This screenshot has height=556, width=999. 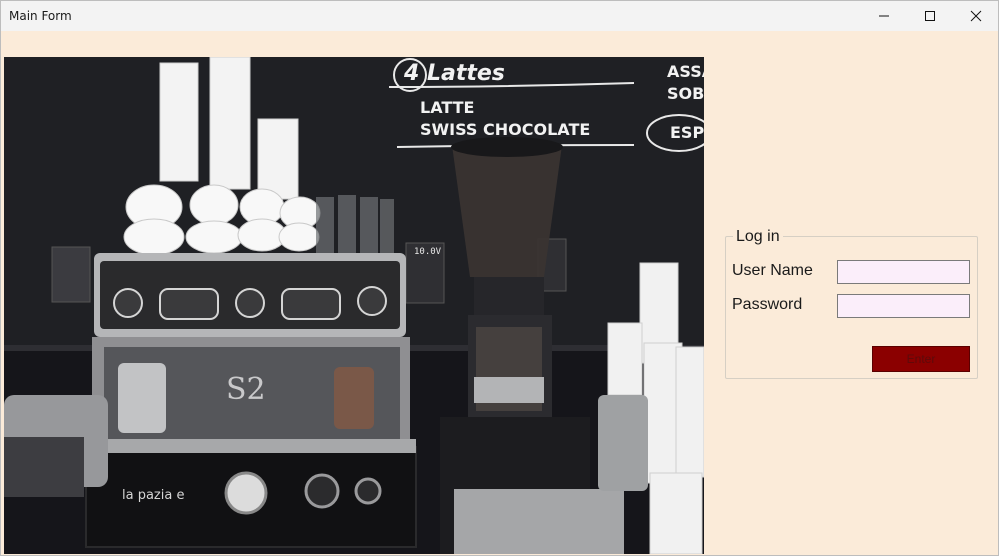 What do you see at coordinates (454, 73) in the screenshot?
I see `chalk-text-lattes: 4 Lattes` at bounding box center [454, 73].